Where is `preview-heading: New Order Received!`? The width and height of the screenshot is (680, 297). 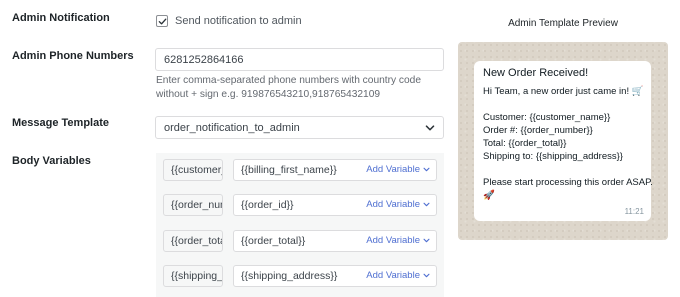
preview-heading: New Order Received! is located at coordinates (536, 73).